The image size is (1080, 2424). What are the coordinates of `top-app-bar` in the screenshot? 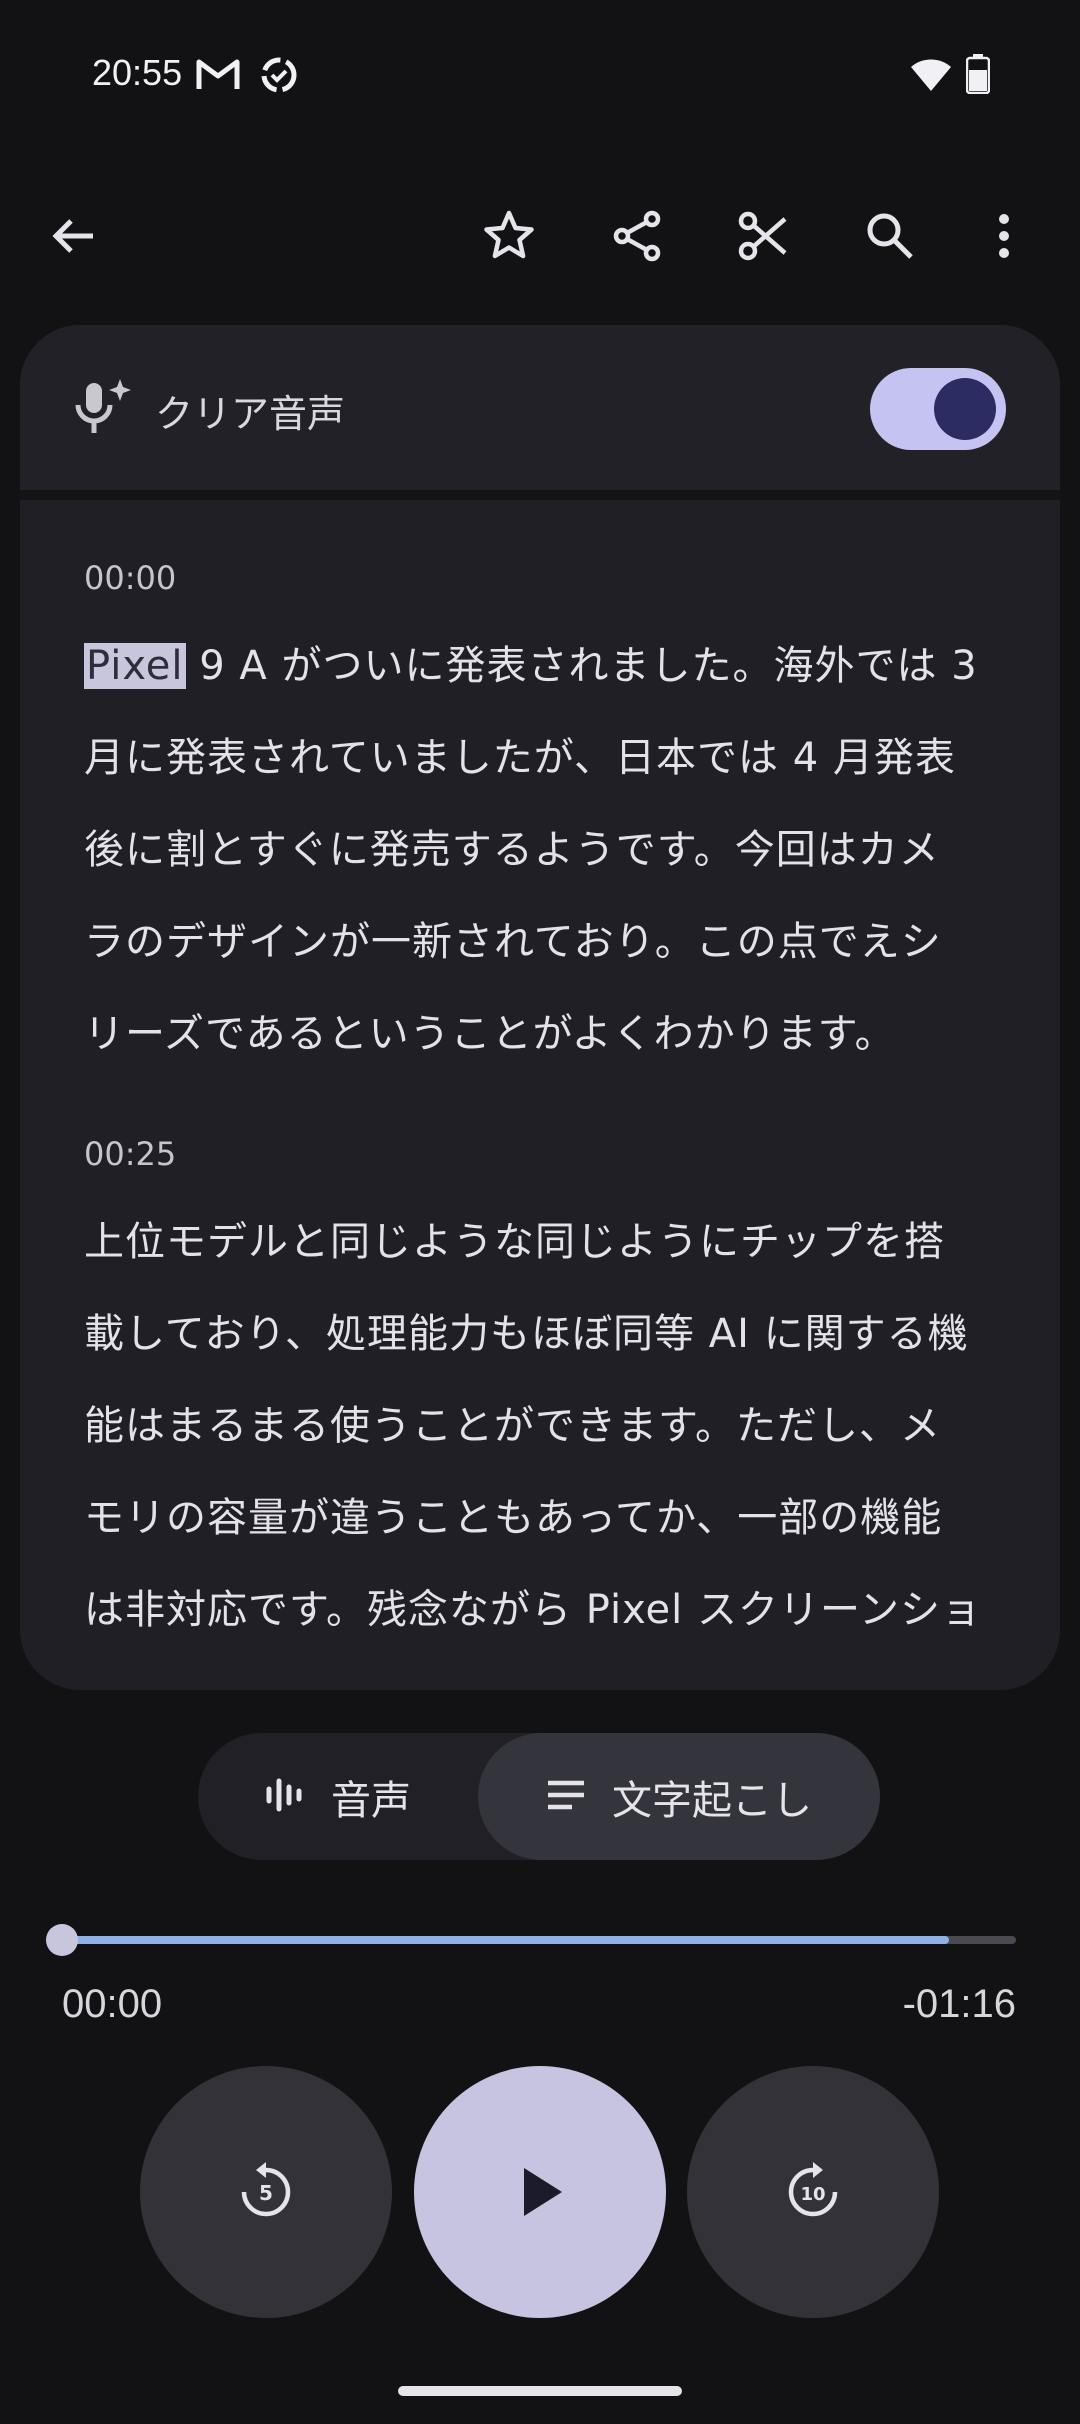 It's located at (540, 235).